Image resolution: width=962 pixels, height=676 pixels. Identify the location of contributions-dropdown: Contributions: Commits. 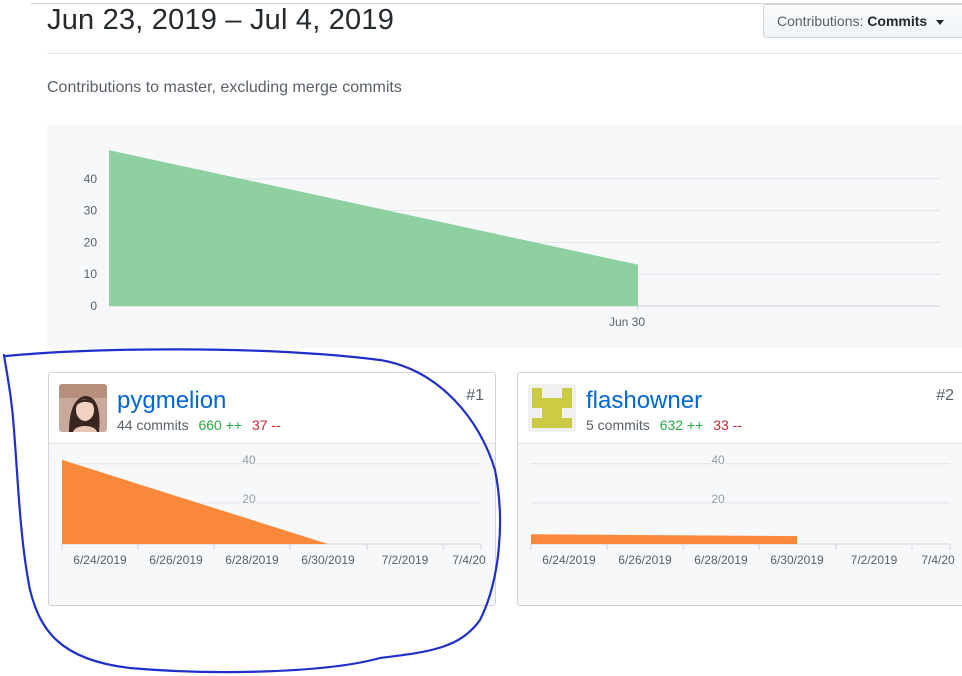
(862, 21).